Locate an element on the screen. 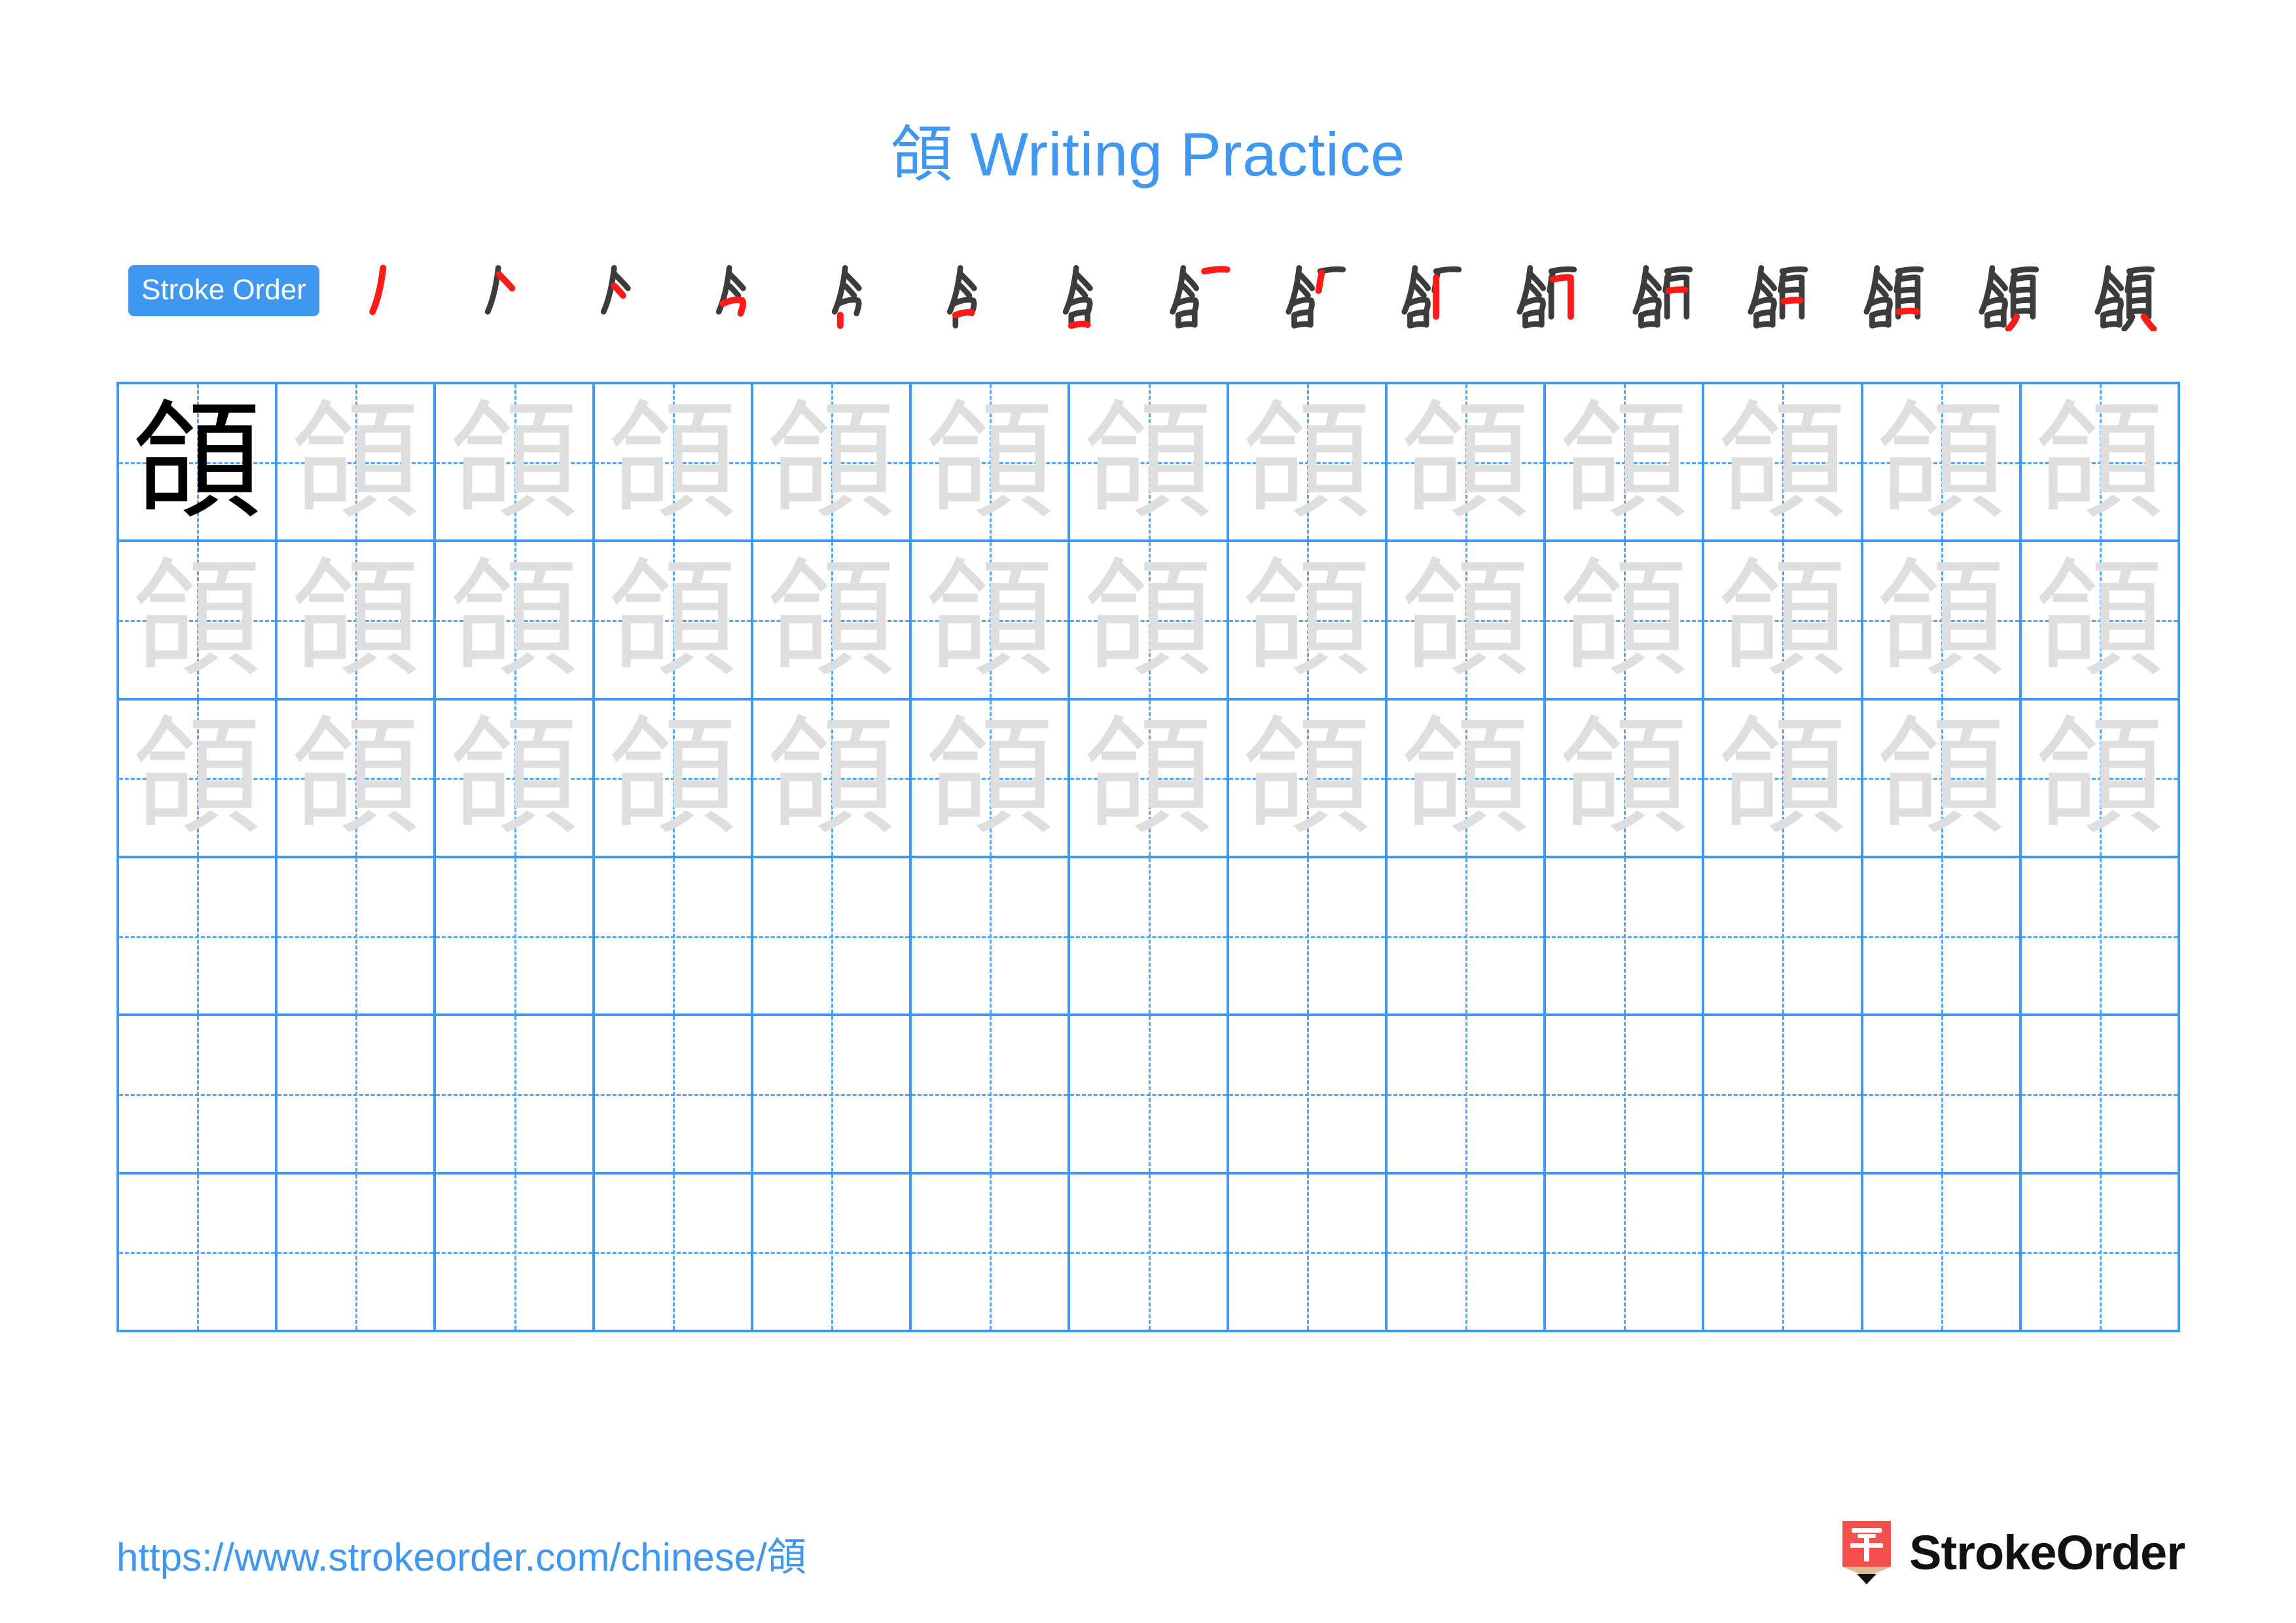 The width and height of the screenshot is (2296, 1623). source-url-link: https://www.strokeorder.com/chinese/頜 is located at coordinates (461, 1553).